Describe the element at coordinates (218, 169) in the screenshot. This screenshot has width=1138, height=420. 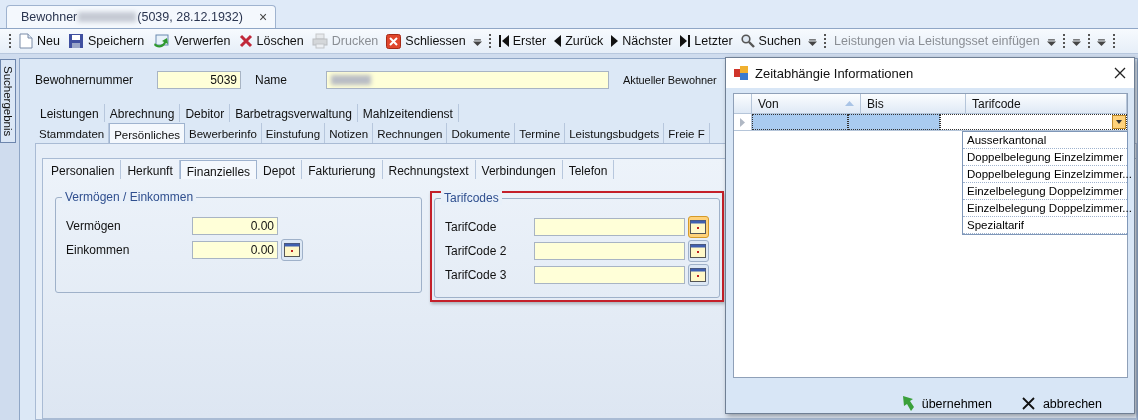
I see `tab: Finanzielles` at that location.